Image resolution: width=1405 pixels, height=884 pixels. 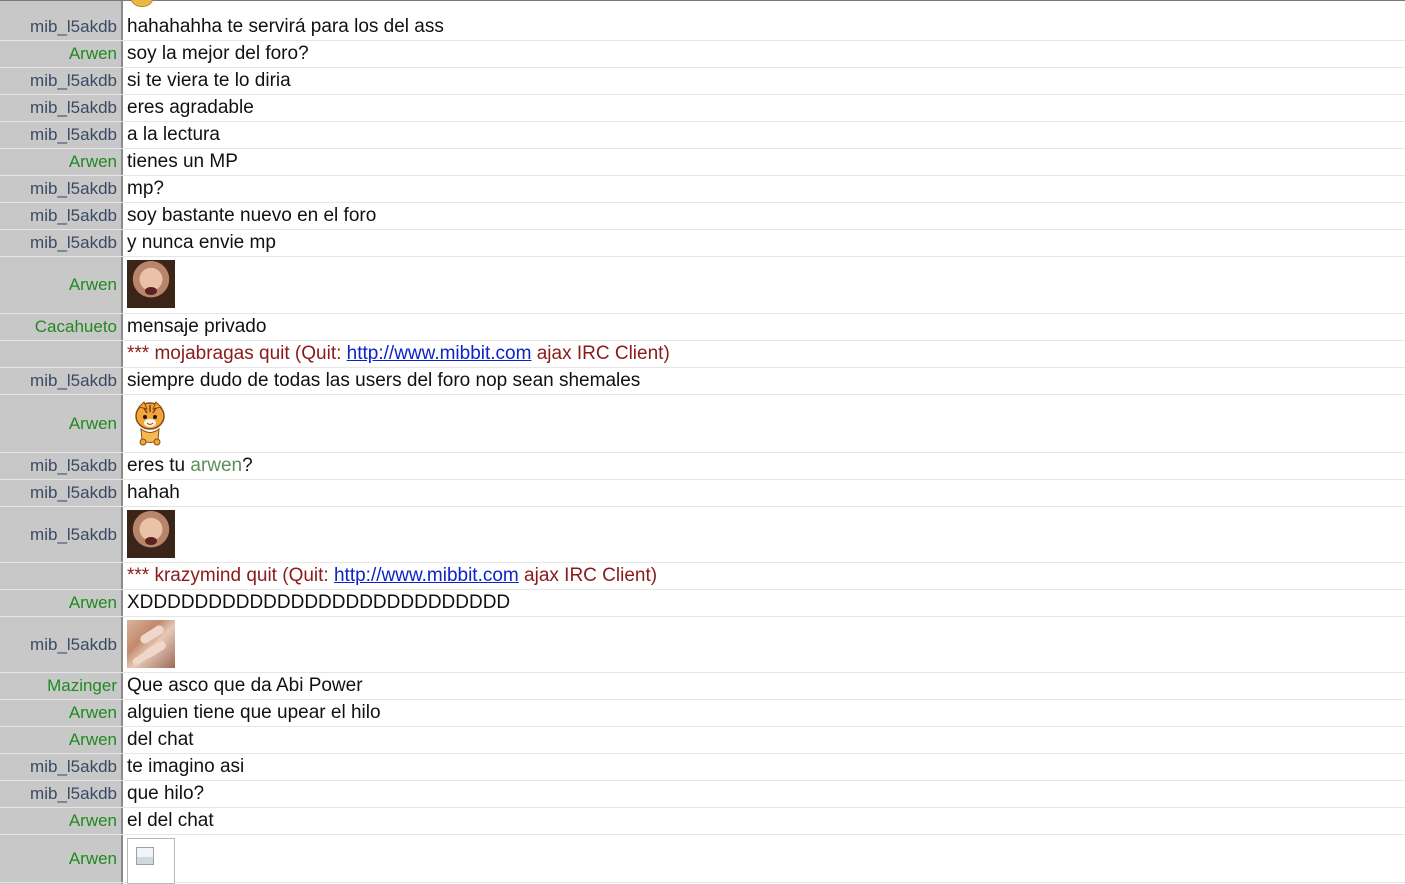 What do you see at coordinates (190, 107) in the screenshot?
I see `message-text: eres agradable` at bounding box center [190, 107].